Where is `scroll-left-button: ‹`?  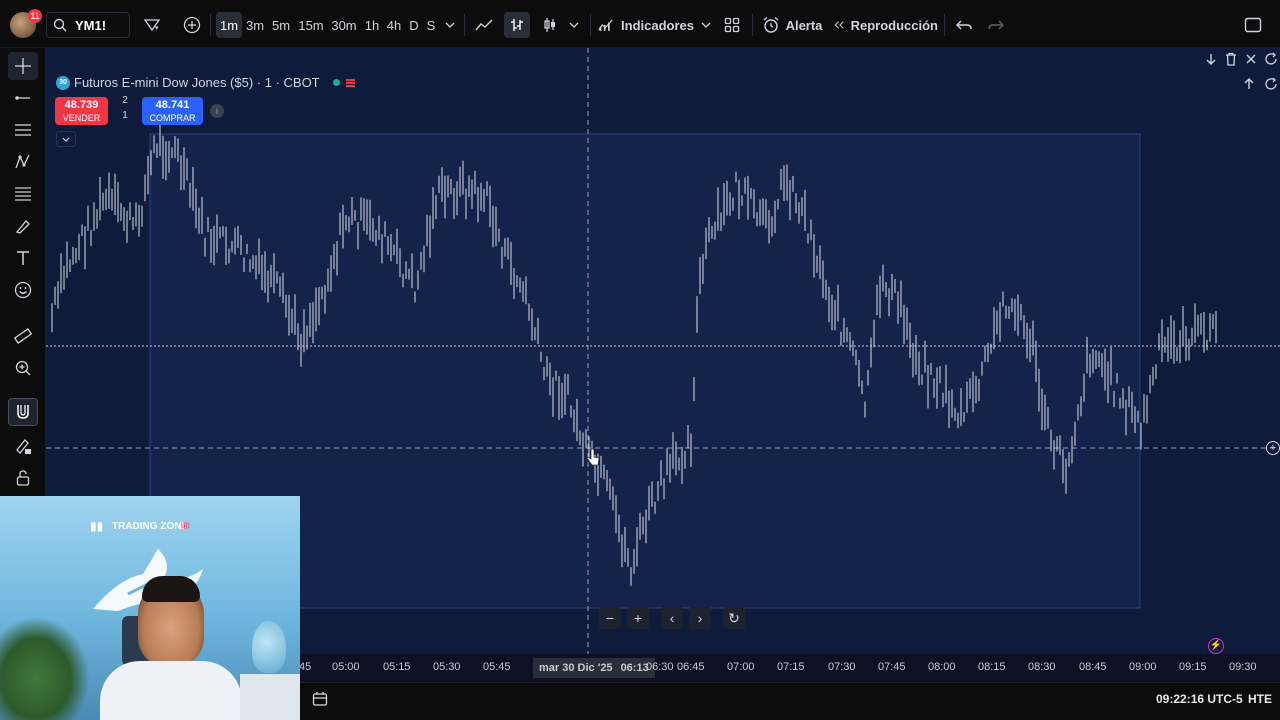 scroll-left-button: ‹ is located at coordinates (672, 618).